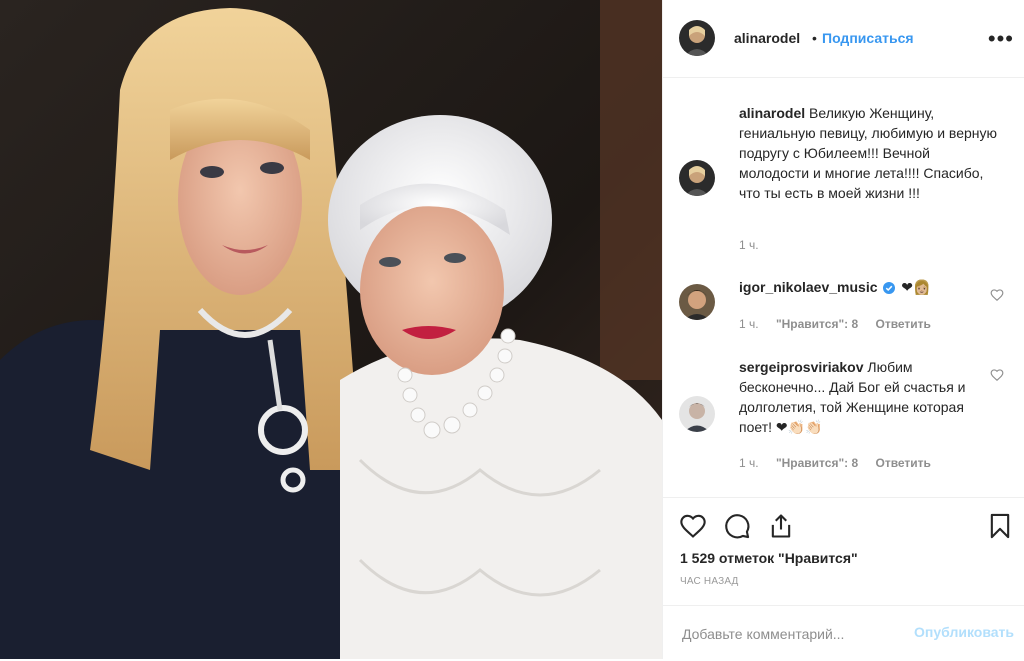 Image resolution: width=1024 pixels, height=661 pixels. Describe the element at coordinates (693, 526) in the screenshot. I see `heart-icon` at that location.